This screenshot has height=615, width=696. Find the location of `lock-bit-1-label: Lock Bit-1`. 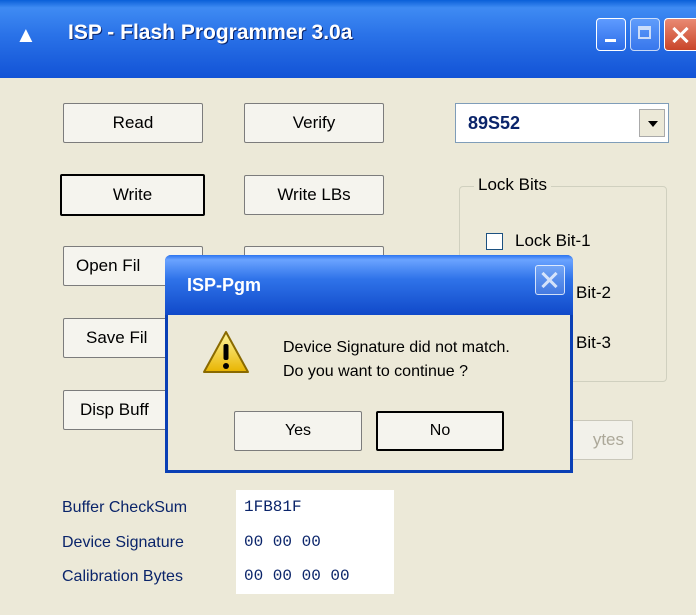

lock-bit-1-label: Lock Bit-1 is located at coordinates (553, 240).